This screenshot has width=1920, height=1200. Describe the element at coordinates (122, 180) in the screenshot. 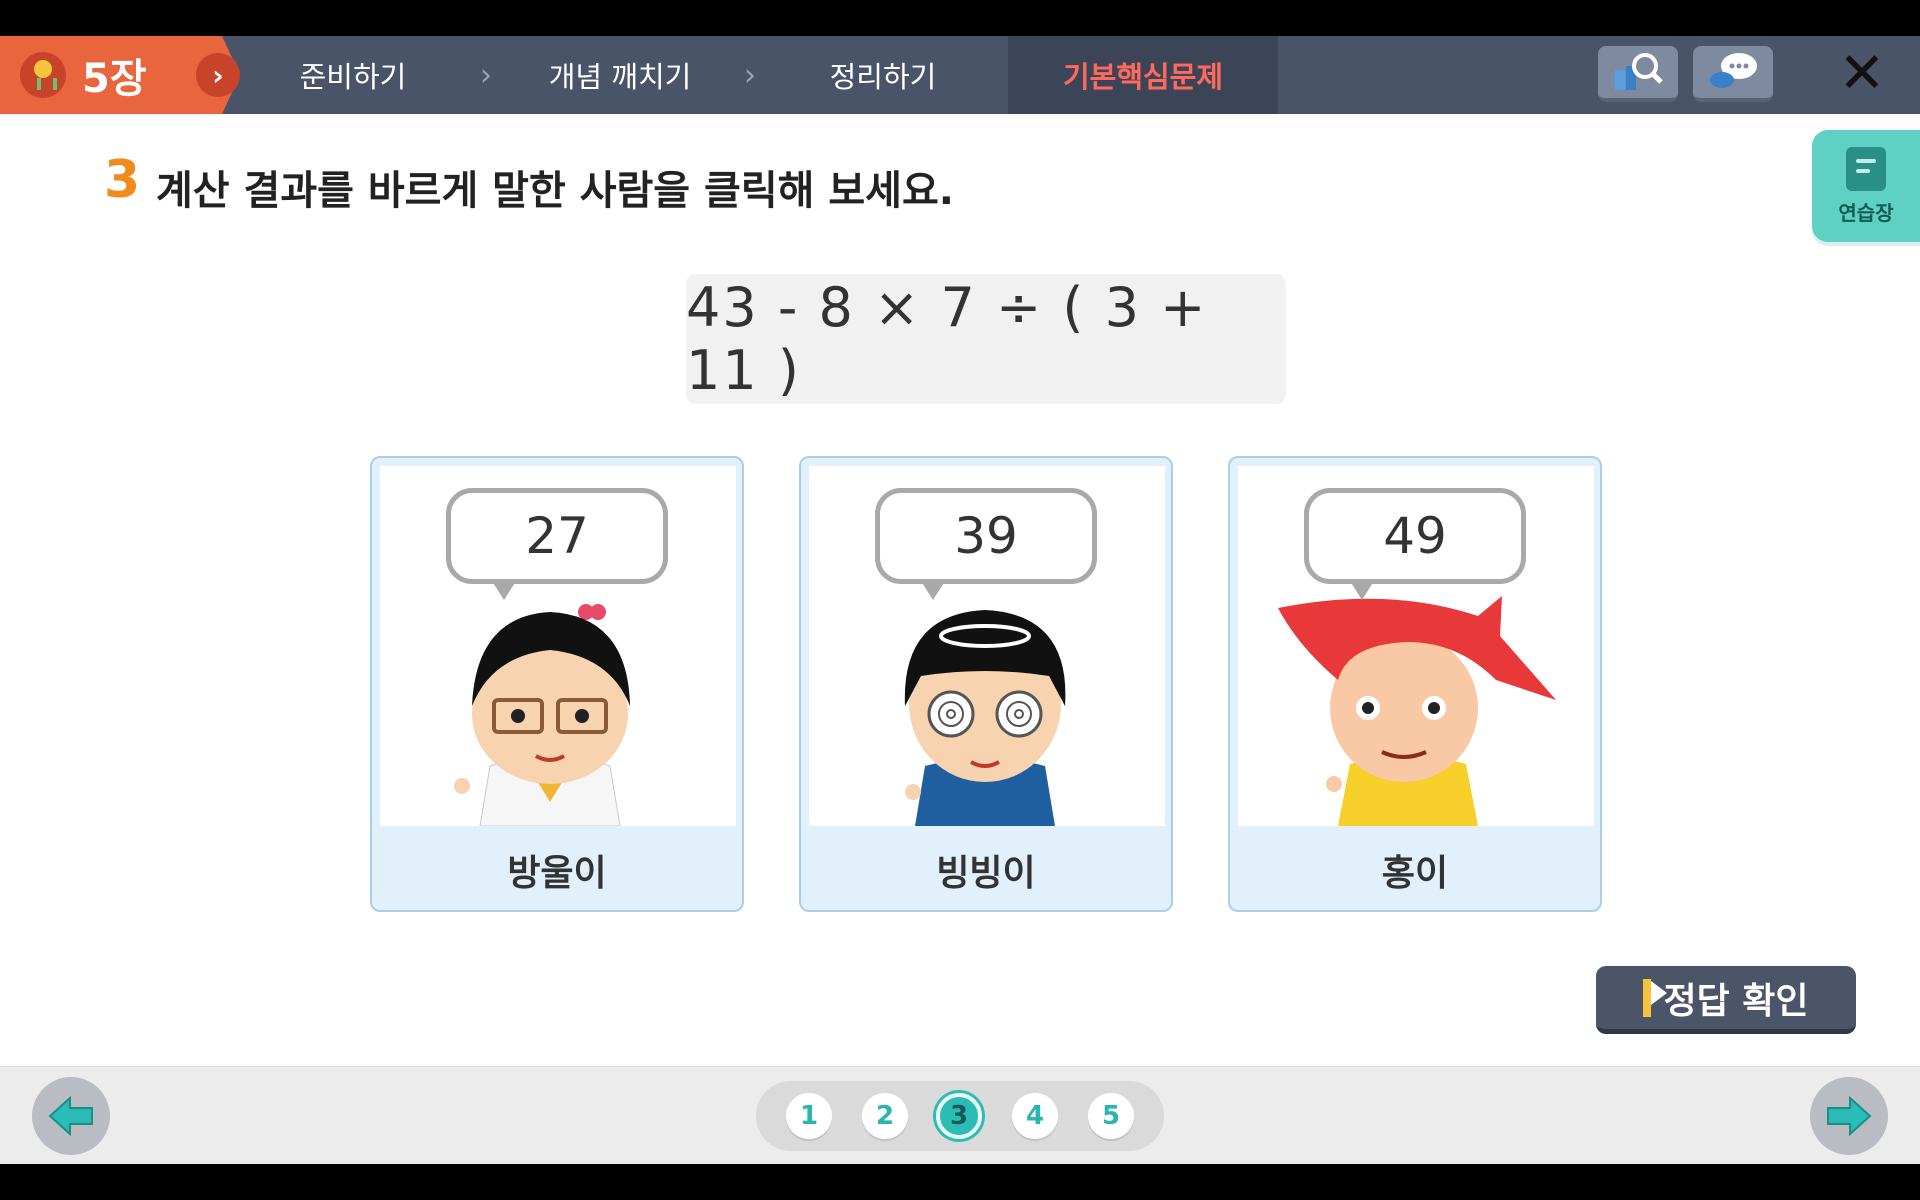

I see `question-number: 3` at that location.